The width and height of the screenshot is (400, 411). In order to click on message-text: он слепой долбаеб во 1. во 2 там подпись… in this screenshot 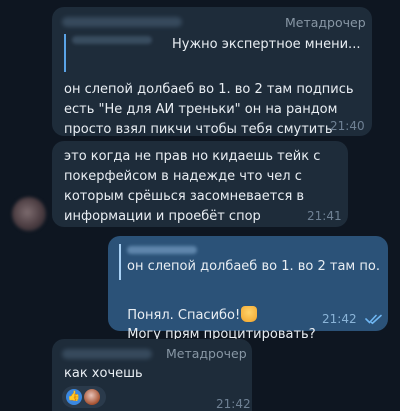, I will do `click(211, 109)`.